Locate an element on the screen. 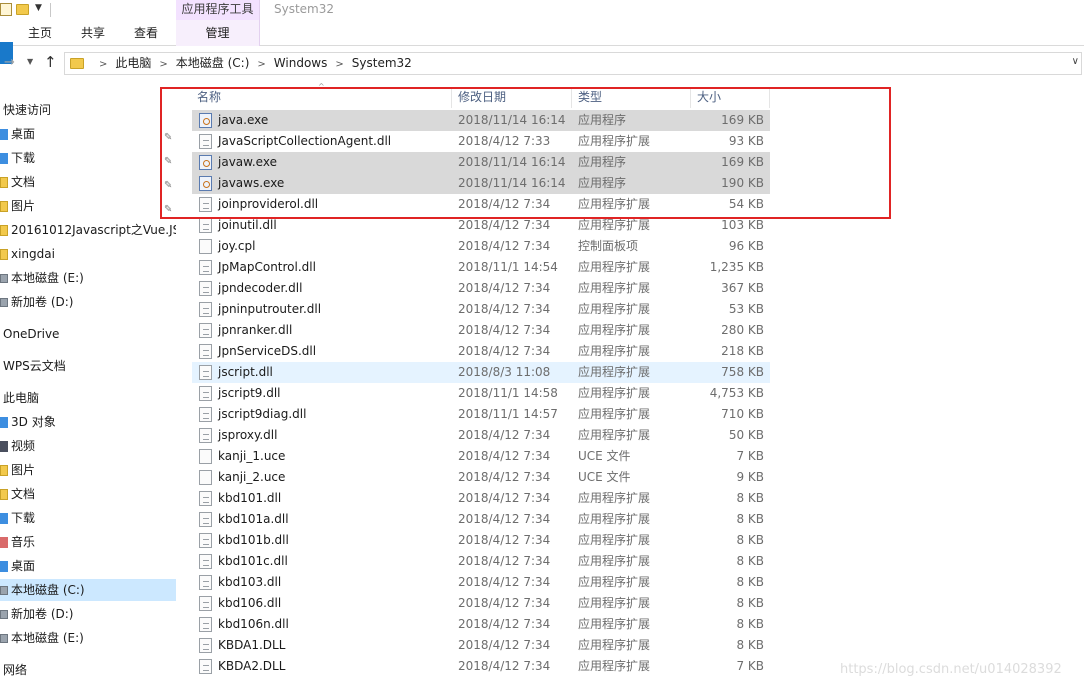 Image resolution: width=1084 pixels, height=688 pixels. properties-icon is located at coordinates (6, 9).